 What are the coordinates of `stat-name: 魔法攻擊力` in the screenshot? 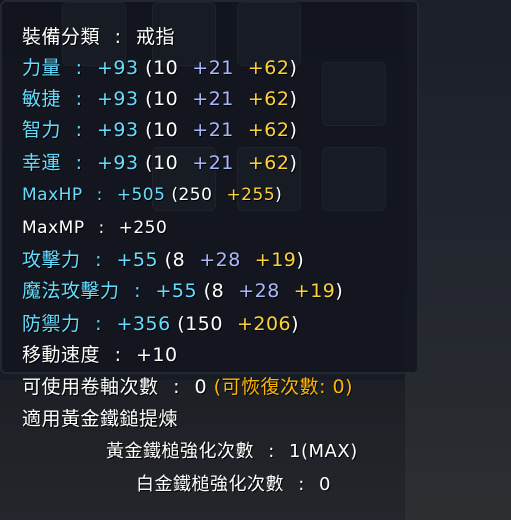 It's located at (71, 291).